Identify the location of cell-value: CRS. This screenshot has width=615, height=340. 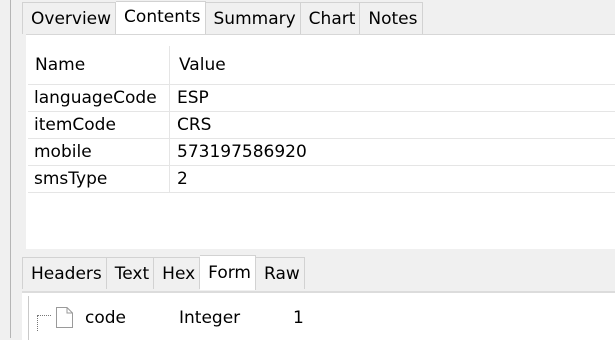
(194, 125).